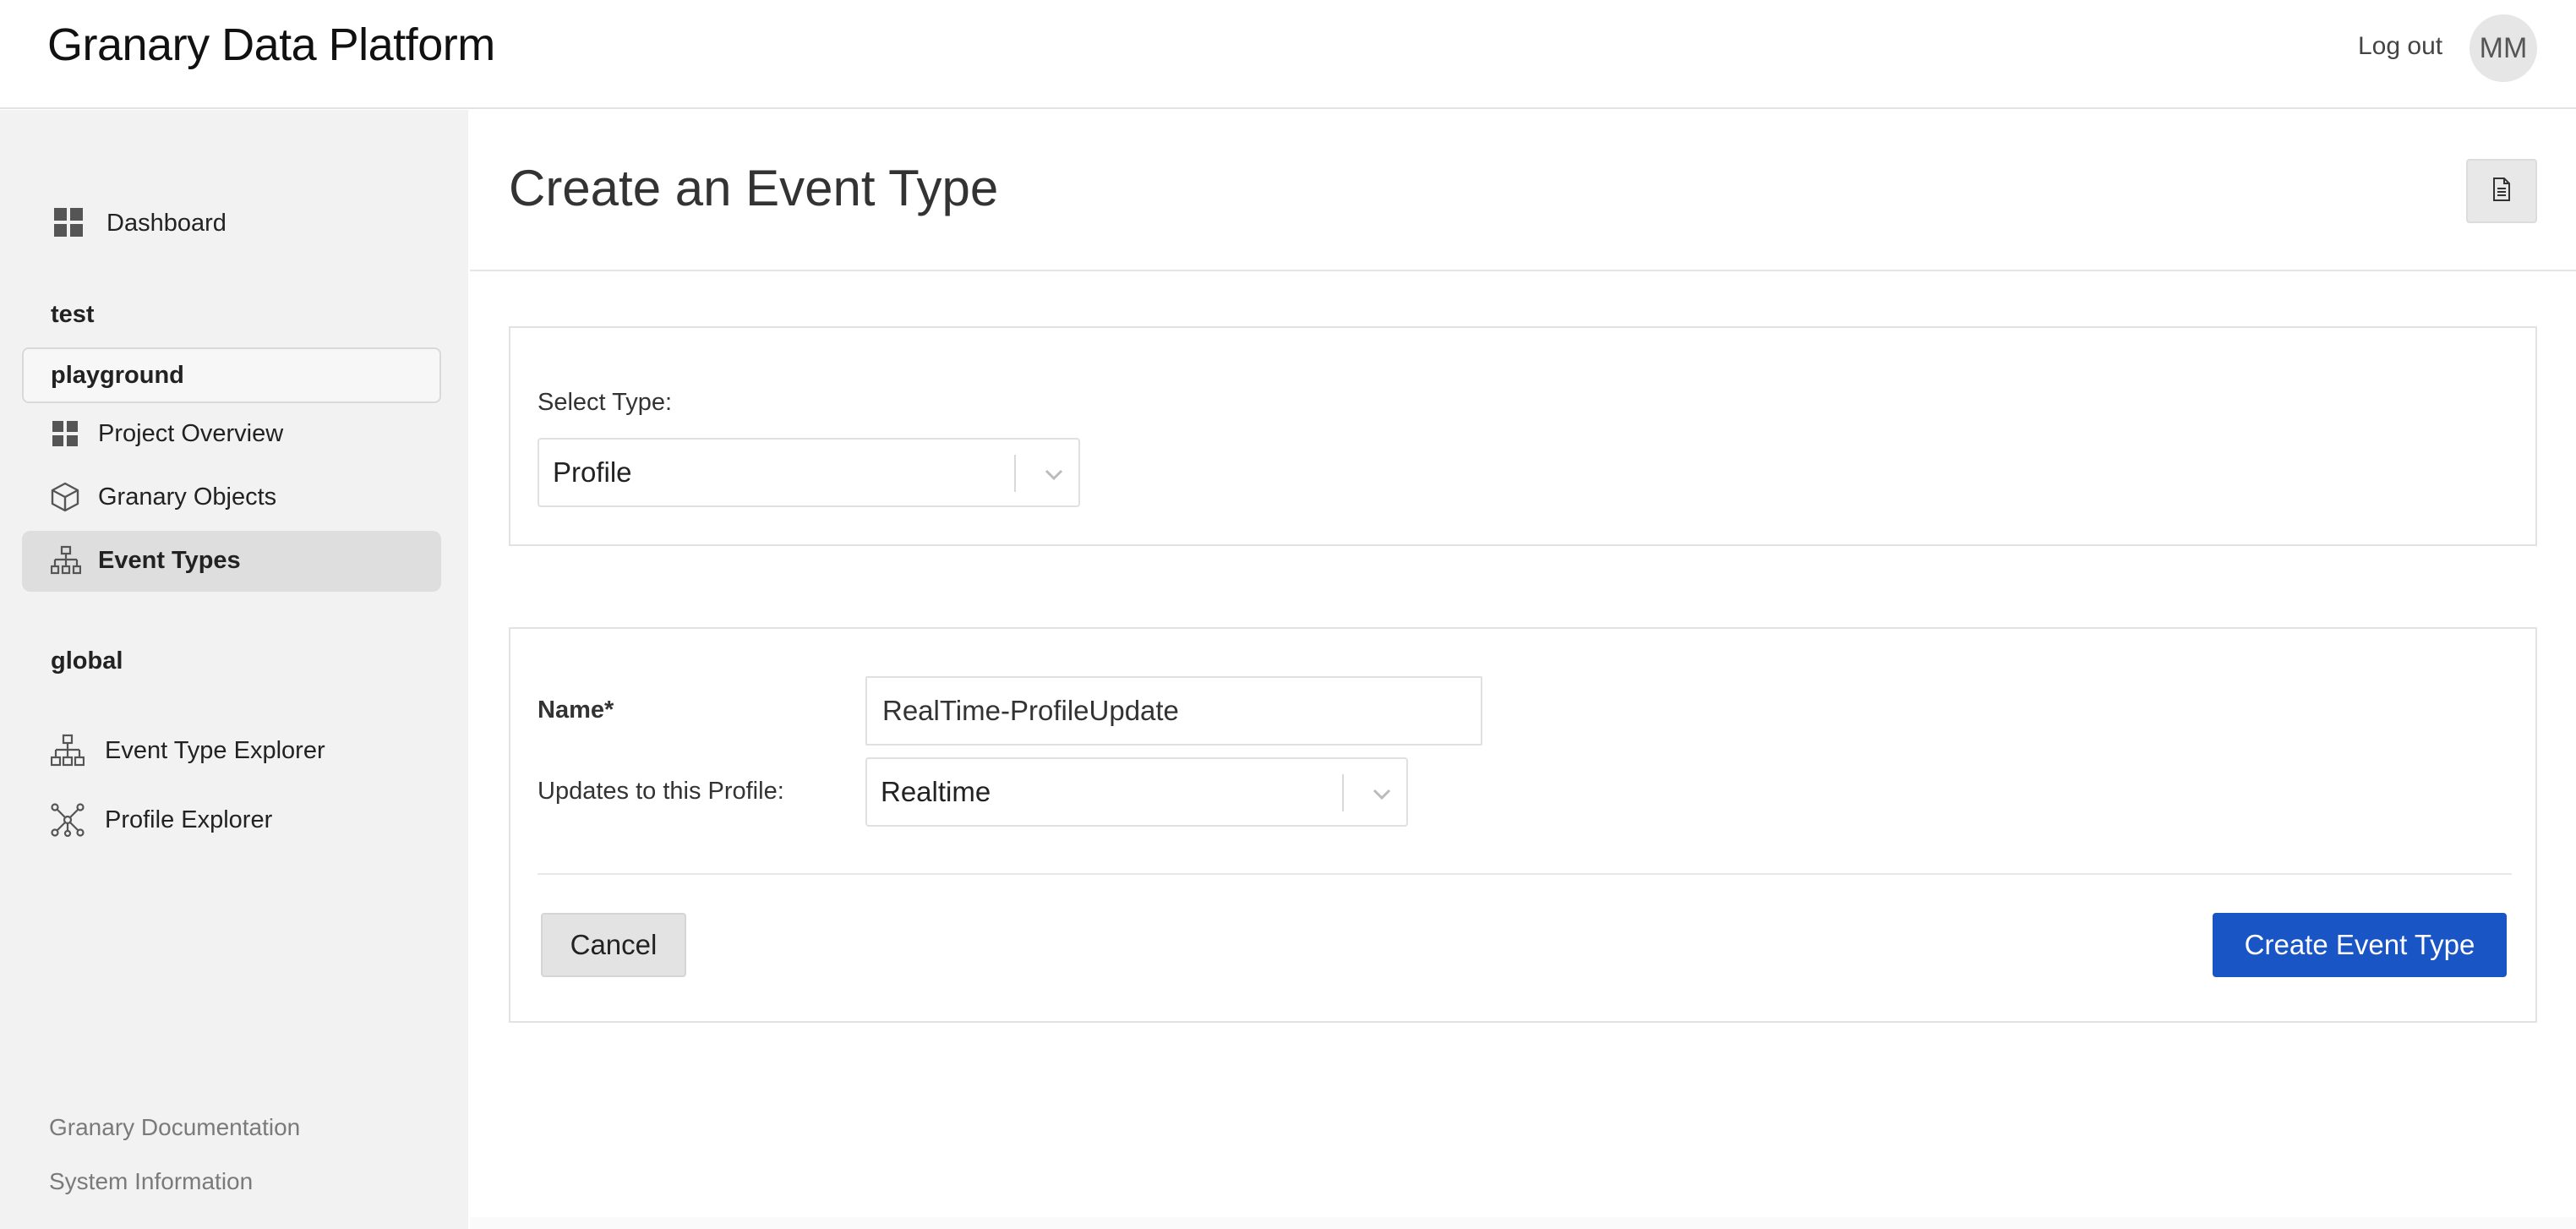 This screenshot has width=2576, height=1229. I want to click on logout-link: Log out, so click(2400, 46).